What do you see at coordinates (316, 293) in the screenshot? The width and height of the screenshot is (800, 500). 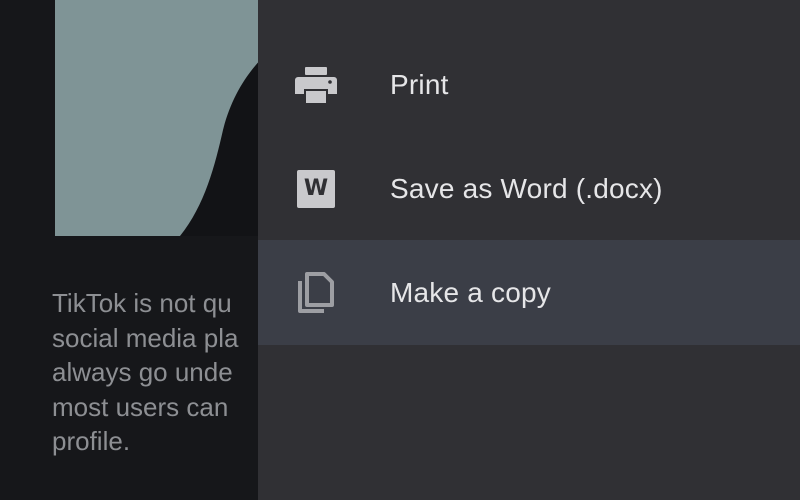 I see `copy-icon` at bounding box center [316, 293].